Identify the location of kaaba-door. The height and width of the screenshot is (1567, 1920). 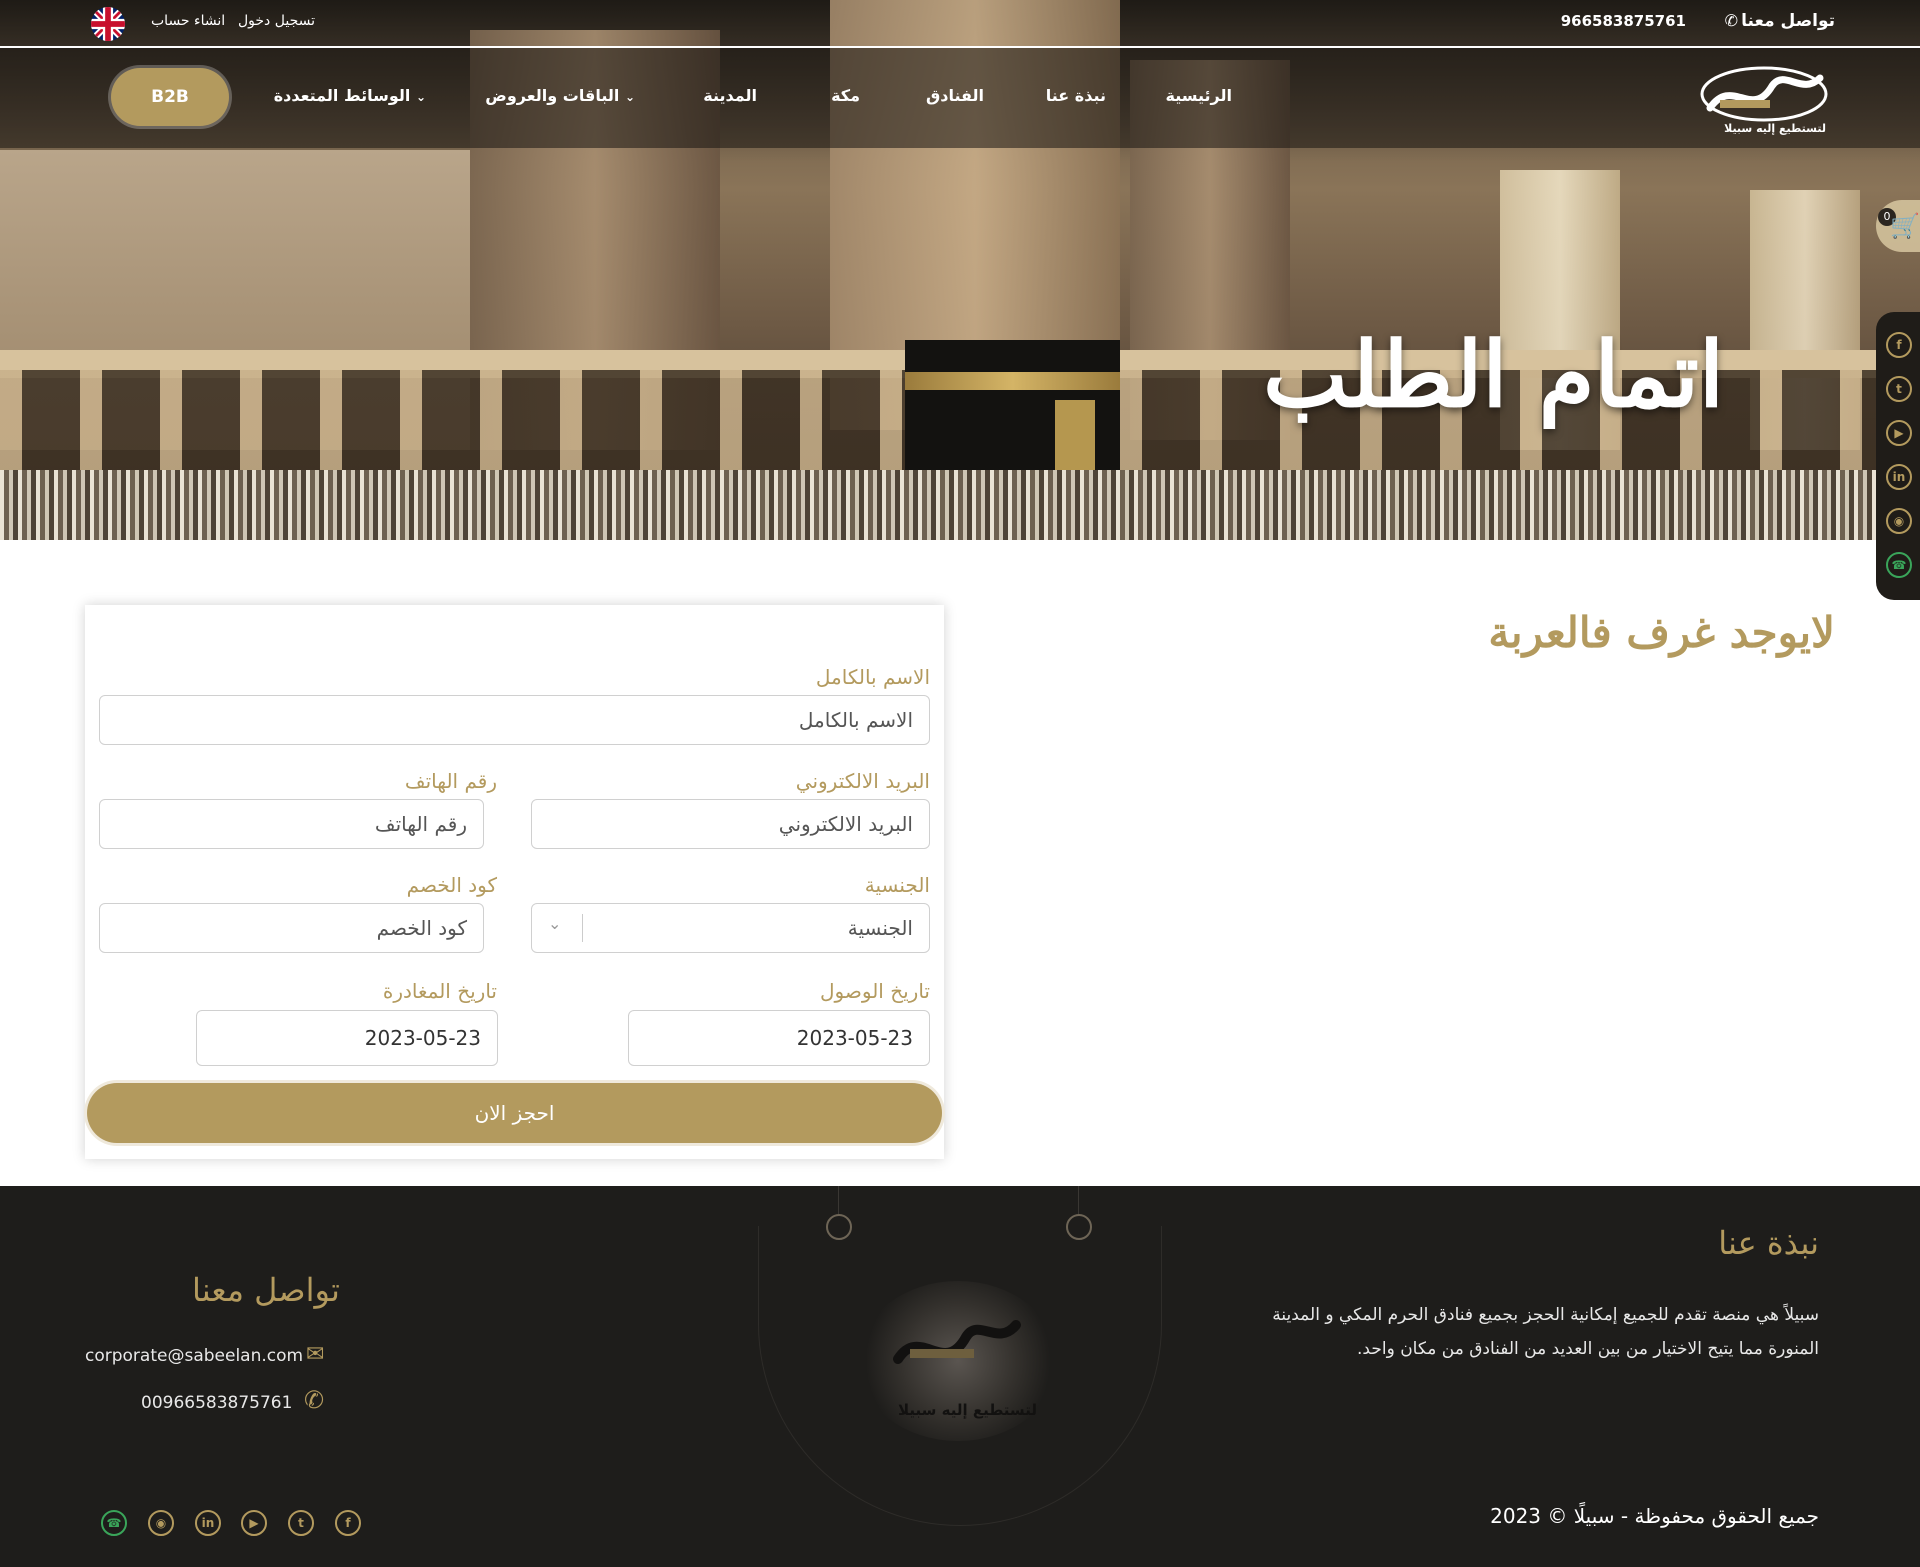
(1075, 435).